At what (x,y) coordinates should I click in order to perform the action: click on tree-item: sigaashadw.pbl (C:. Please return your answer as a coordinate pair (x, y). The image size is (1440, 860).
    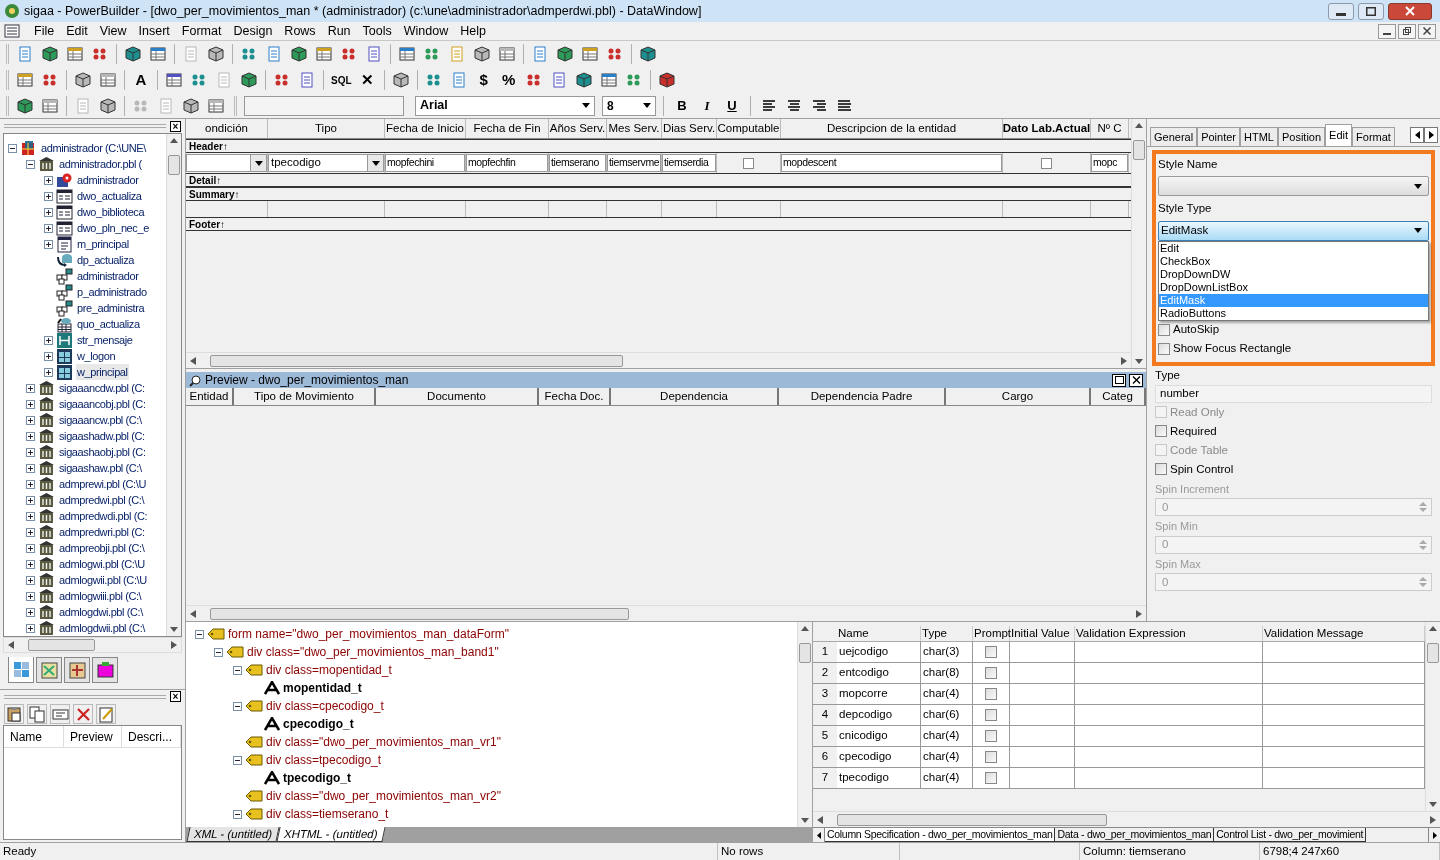
    Looking at the image, I should click on (102, 436).